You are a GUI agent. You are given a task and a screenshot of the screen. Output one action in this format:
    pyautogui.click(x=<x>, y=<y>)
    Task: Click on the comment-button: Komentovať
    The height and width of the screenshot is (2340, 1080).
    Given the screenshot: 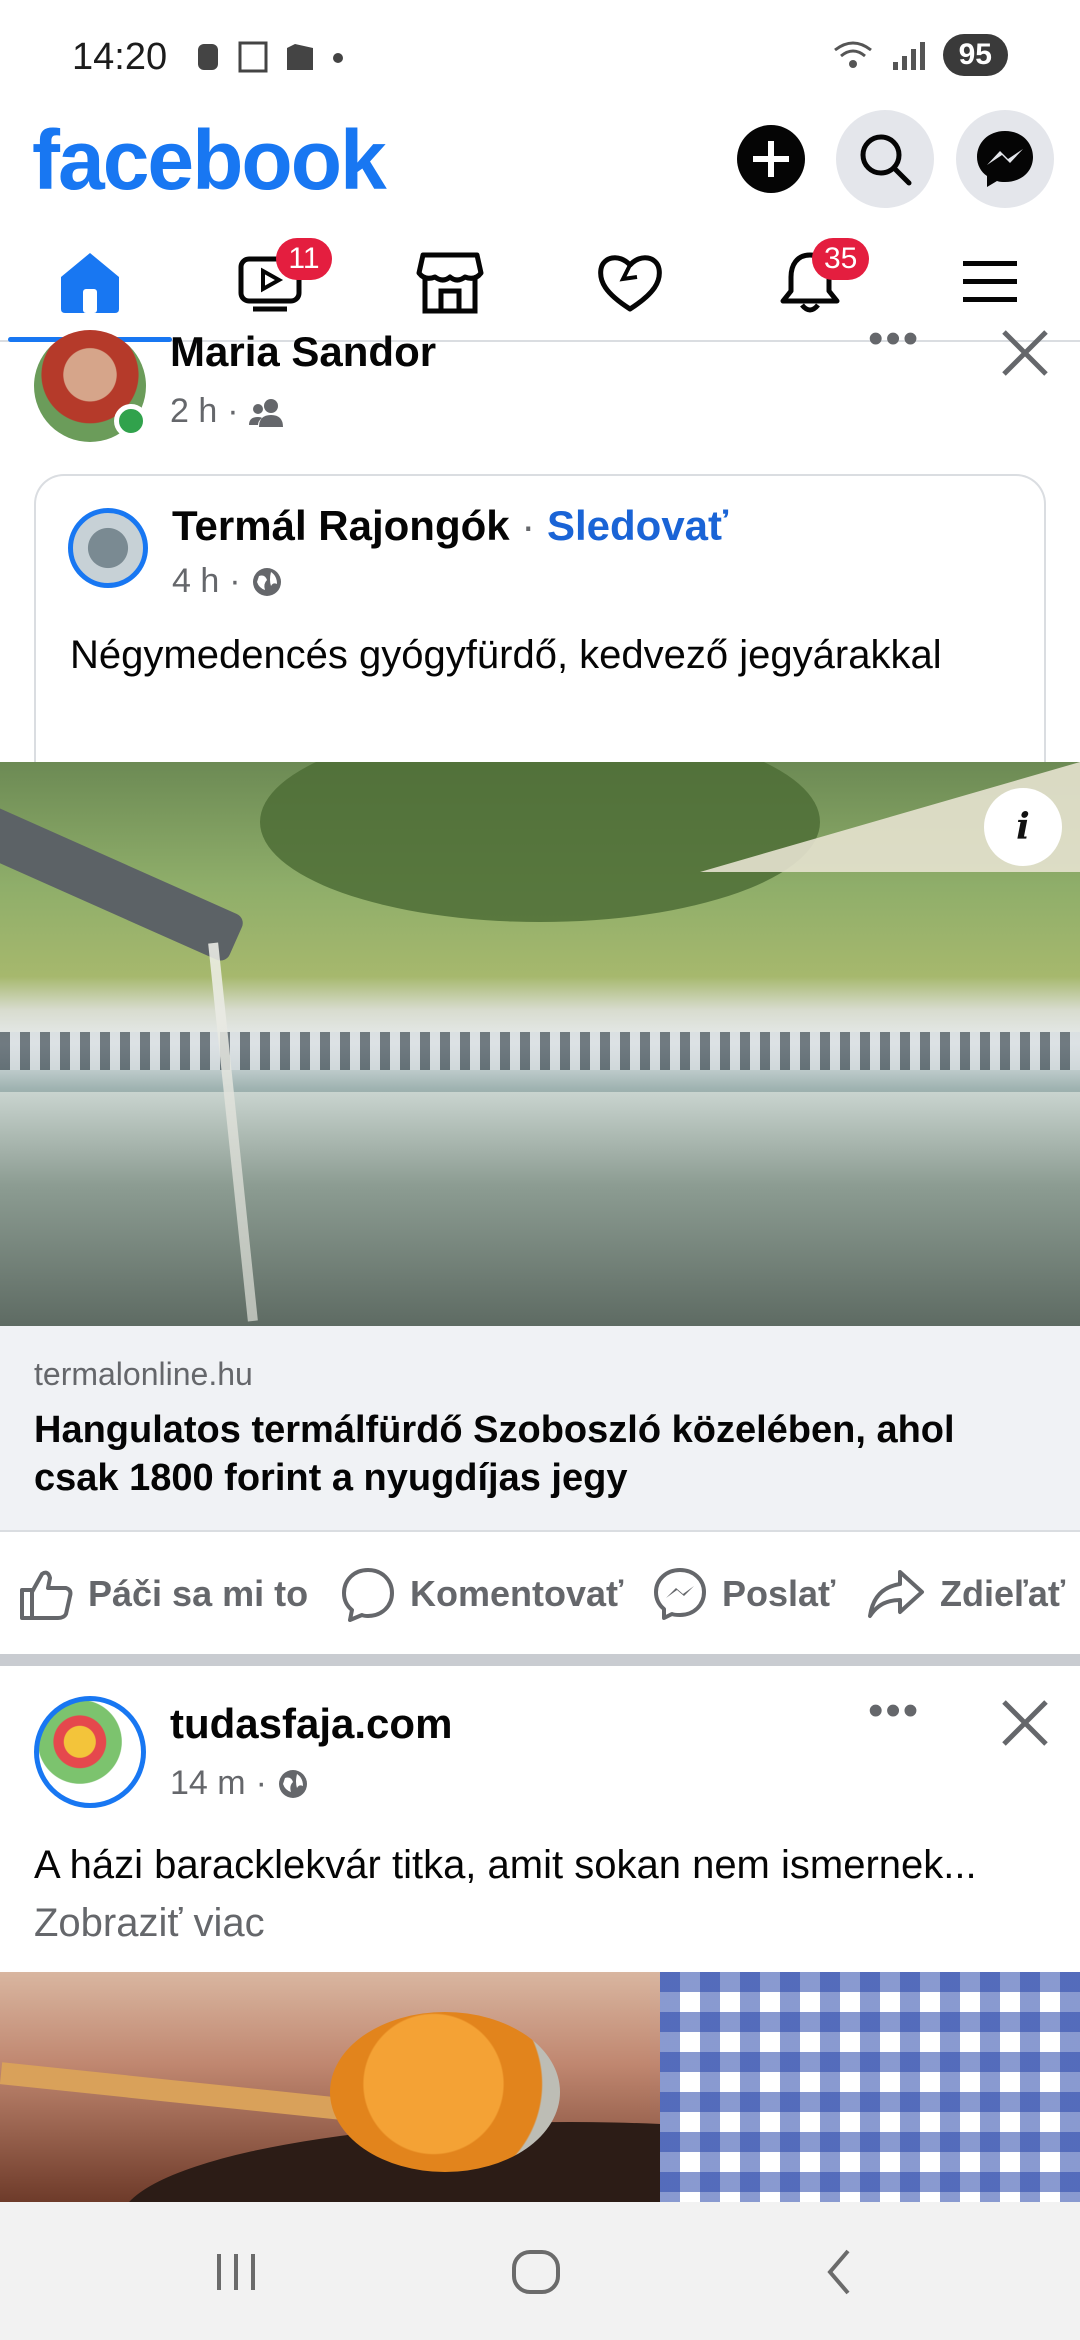 What is the action you would take?
    pyautogui.click(x=481, y=1594)
    